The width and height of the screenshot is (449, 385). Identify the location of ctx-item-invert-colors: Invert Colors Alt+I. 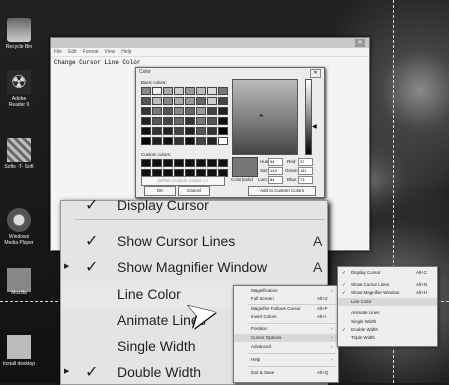
(286, 317).